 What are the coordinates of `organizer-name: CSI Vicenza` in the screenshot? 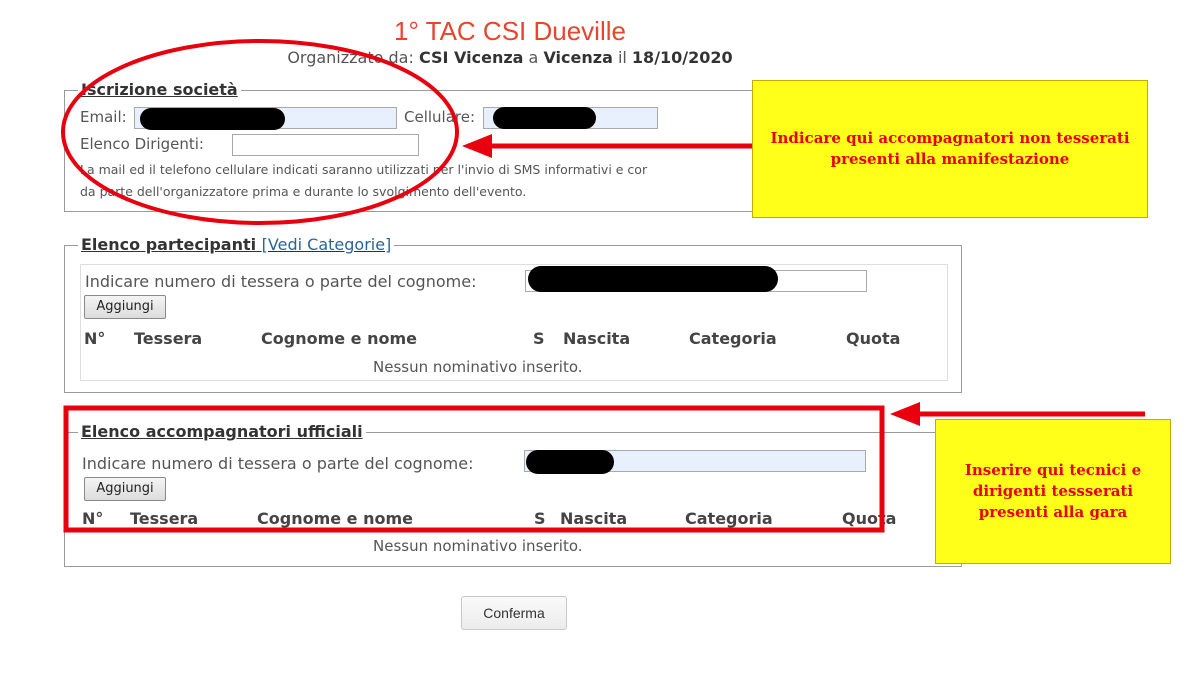 It's located at (471, 57).